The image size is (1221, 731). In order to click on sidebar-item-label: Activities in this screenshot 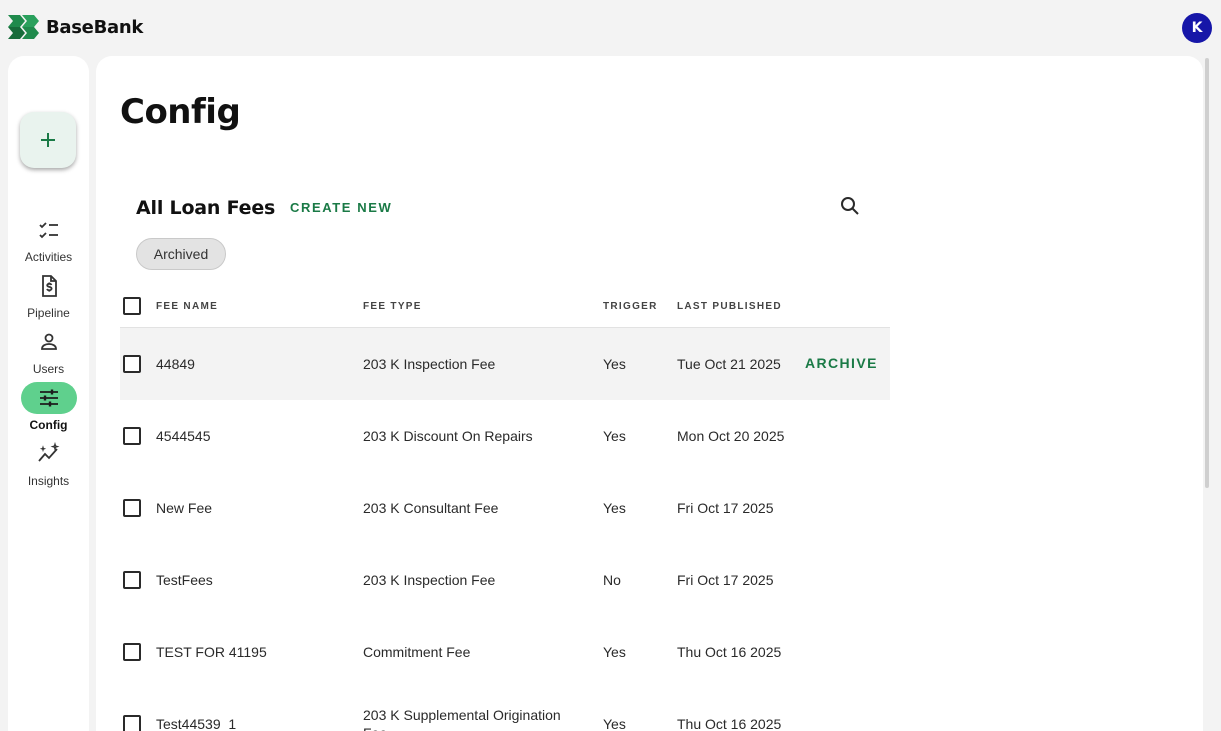, I will do `click(48, 257)`.